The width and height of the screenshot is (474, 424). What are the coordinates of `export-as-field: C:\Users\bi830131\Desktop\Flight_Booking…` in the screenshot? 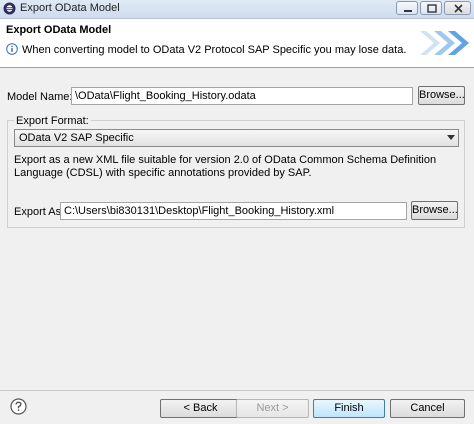 It's located at (233, 211).